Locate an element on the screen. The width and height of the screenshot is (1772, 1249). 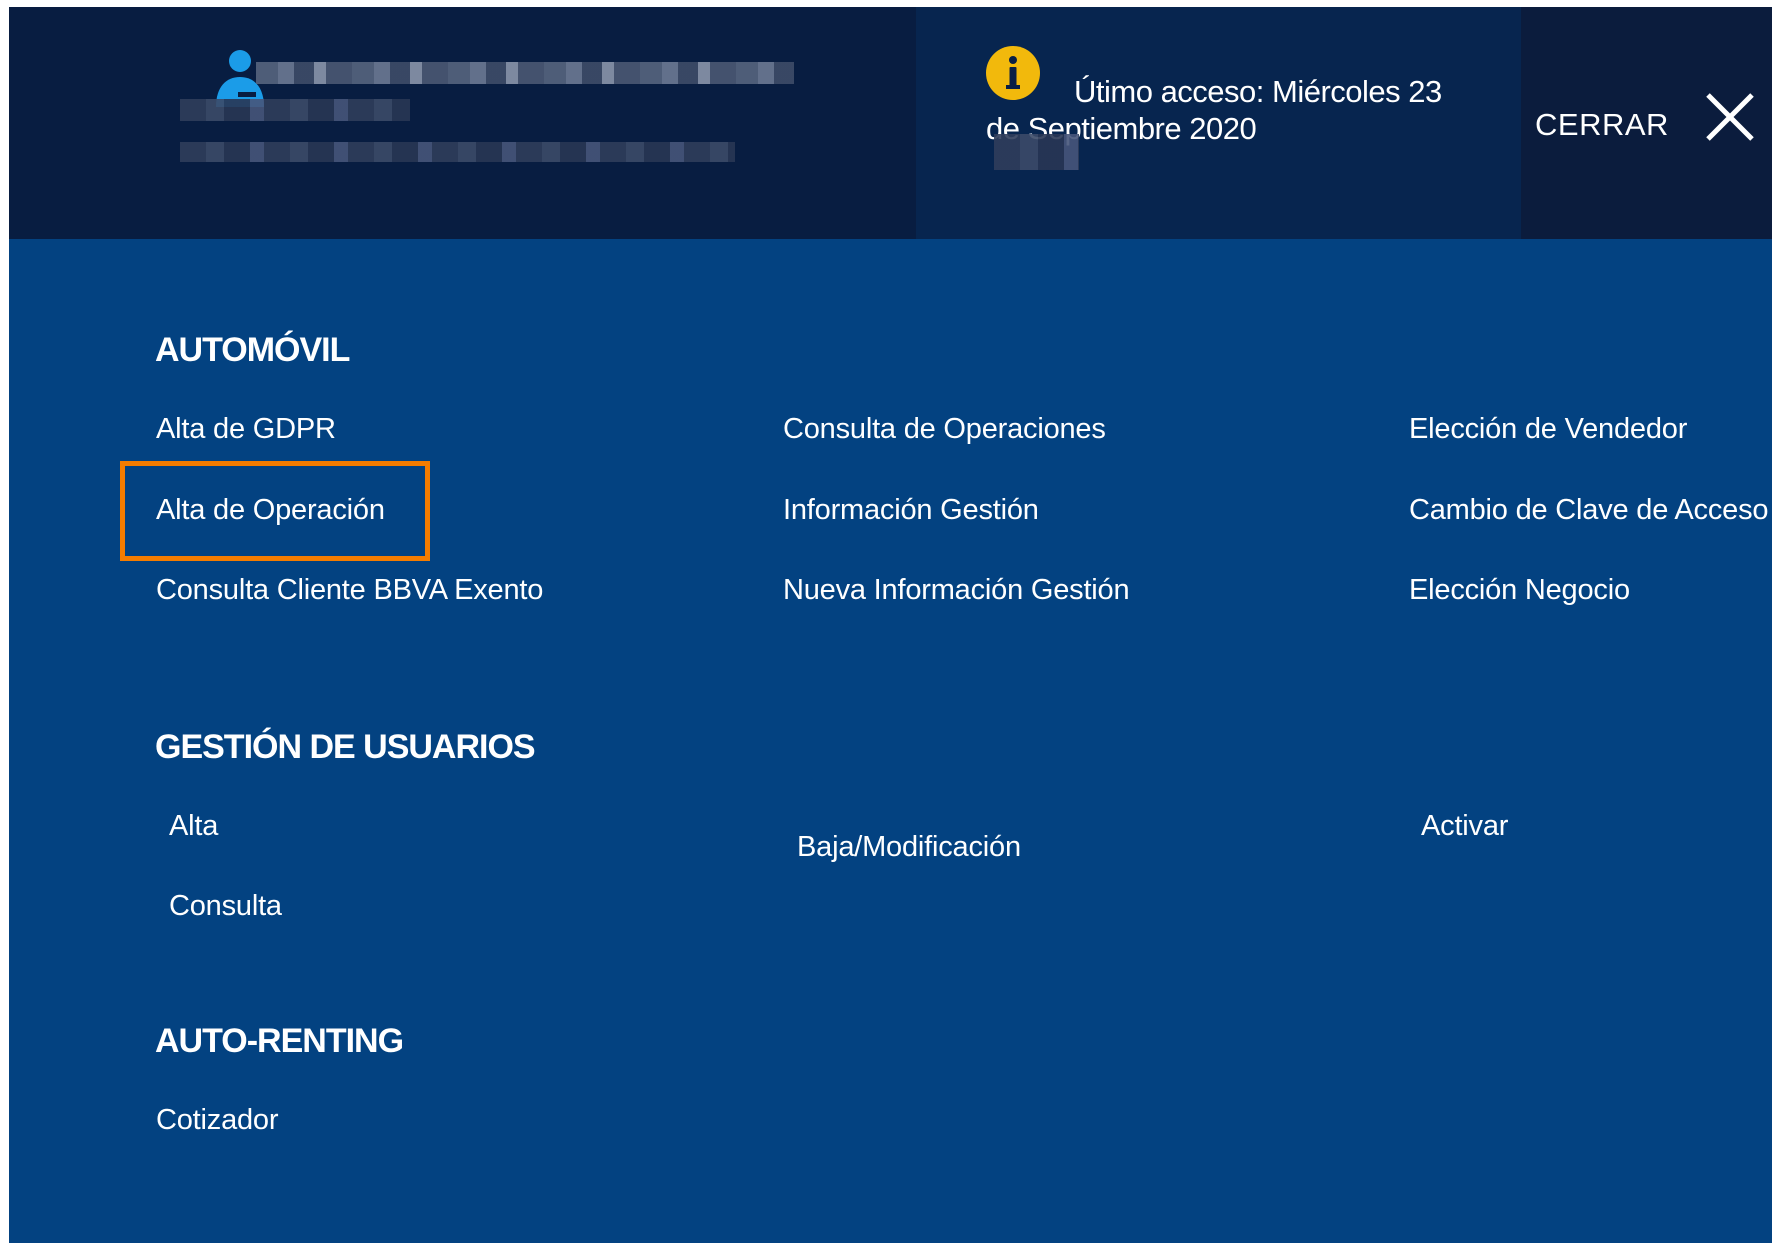
menu-item-alta: Alta is located at coordinates (193, 826).